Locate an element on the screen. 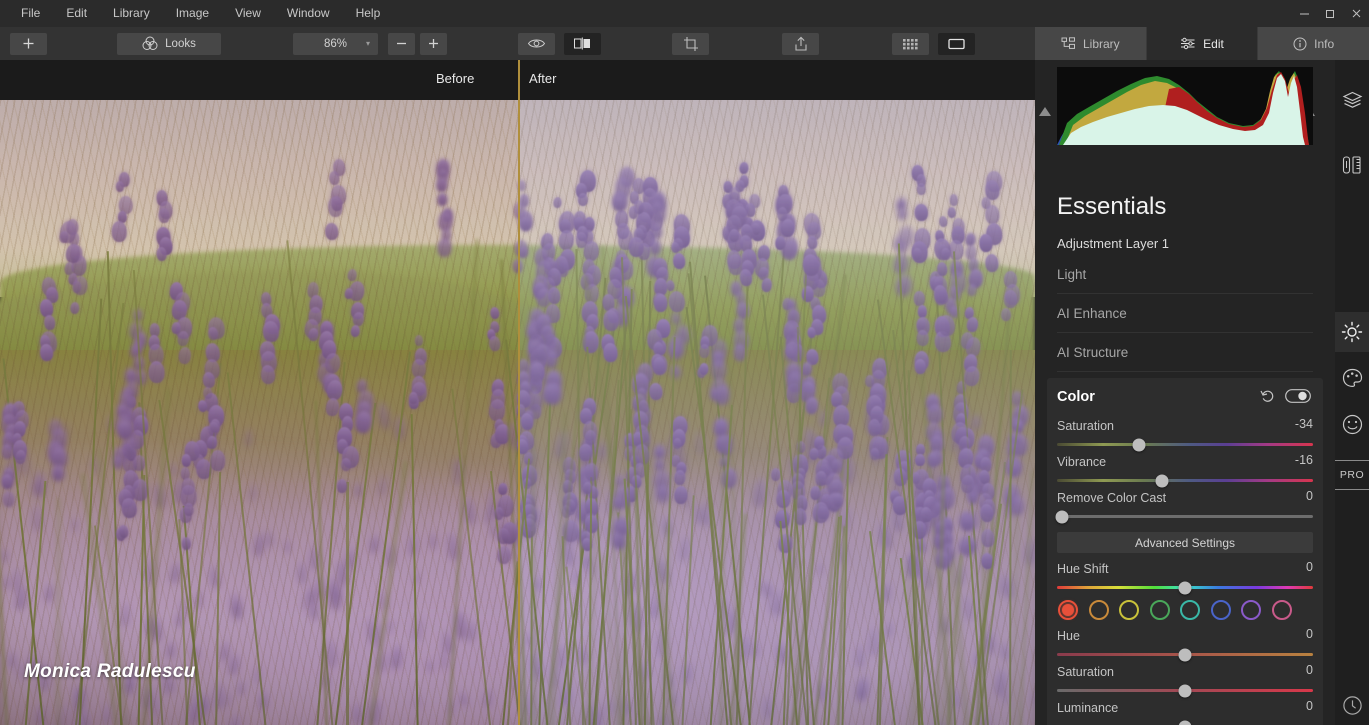  maximize-icon is located at coordinates (1330, 13).